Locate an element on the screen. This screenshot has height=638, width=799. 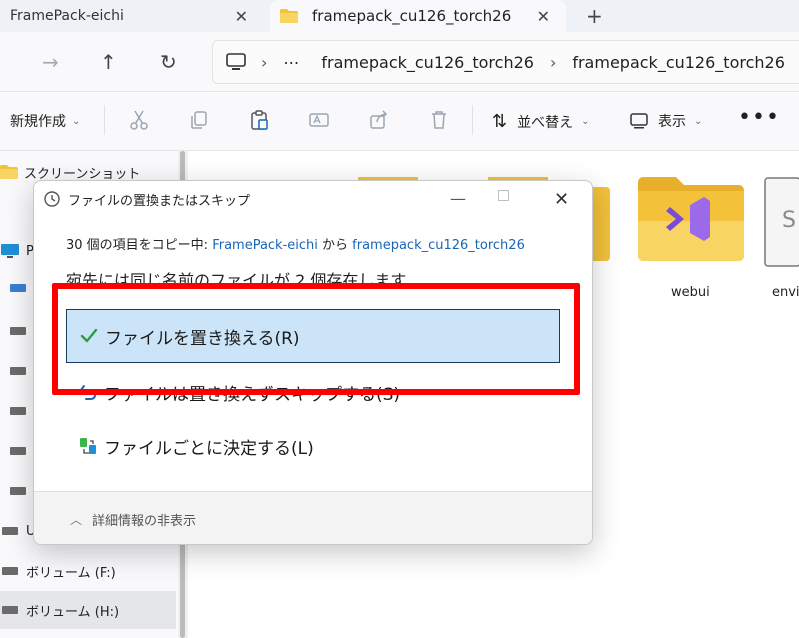
new-tab-icon: + is located at coordinates (594, 16).